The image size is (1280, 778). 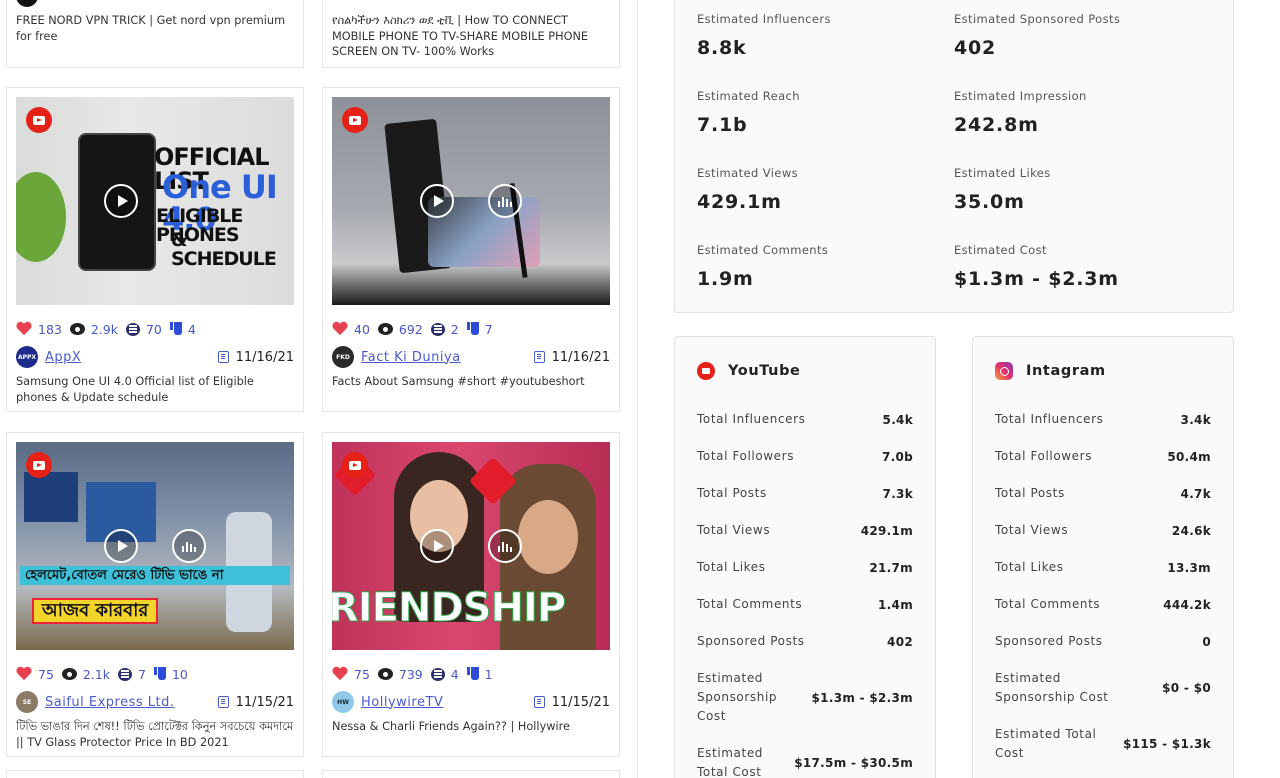 I want to click on stat-row: Total Posts 7.3k, so click(x=805, y=493).